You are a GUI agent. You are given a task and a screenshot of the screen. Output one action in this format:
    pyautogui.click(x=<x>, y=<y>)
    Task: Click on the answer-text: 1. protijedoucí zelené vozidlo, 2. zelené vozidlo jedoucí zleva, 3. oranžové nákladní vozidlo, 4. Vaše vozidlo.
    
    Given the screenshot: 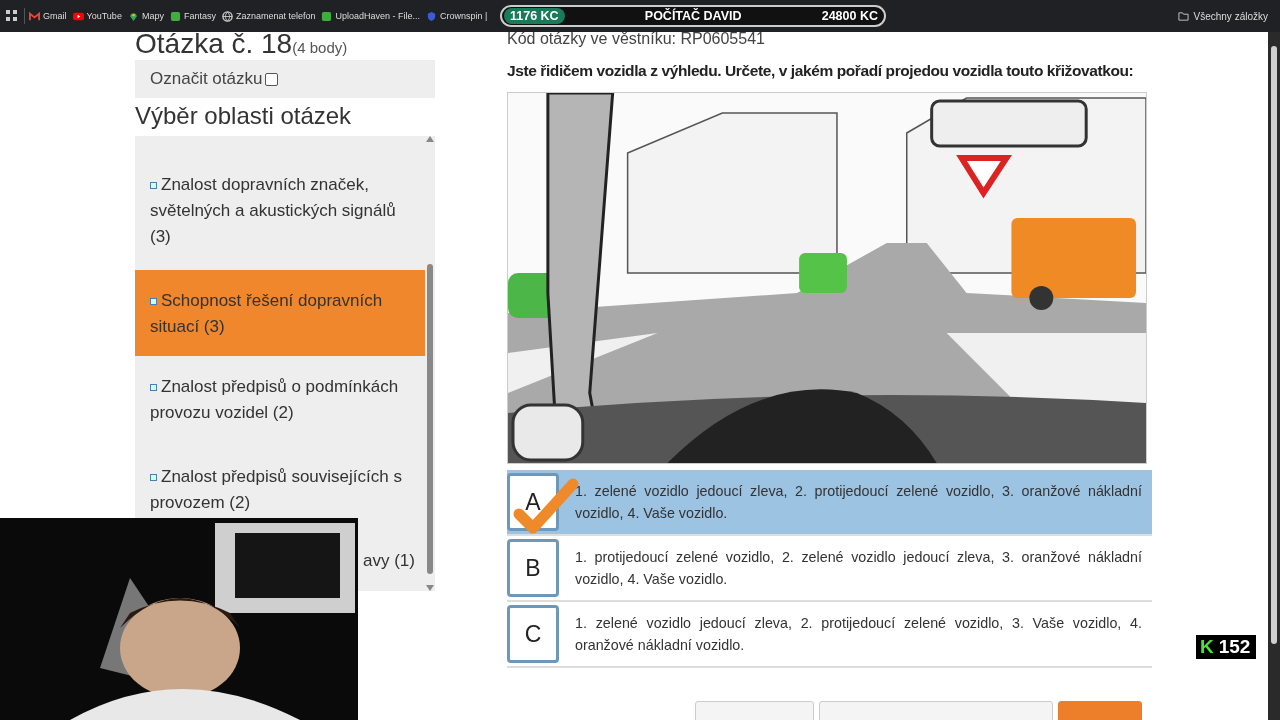 What is the action you would take?
    pyautogui.click(x=858, y=568)
    